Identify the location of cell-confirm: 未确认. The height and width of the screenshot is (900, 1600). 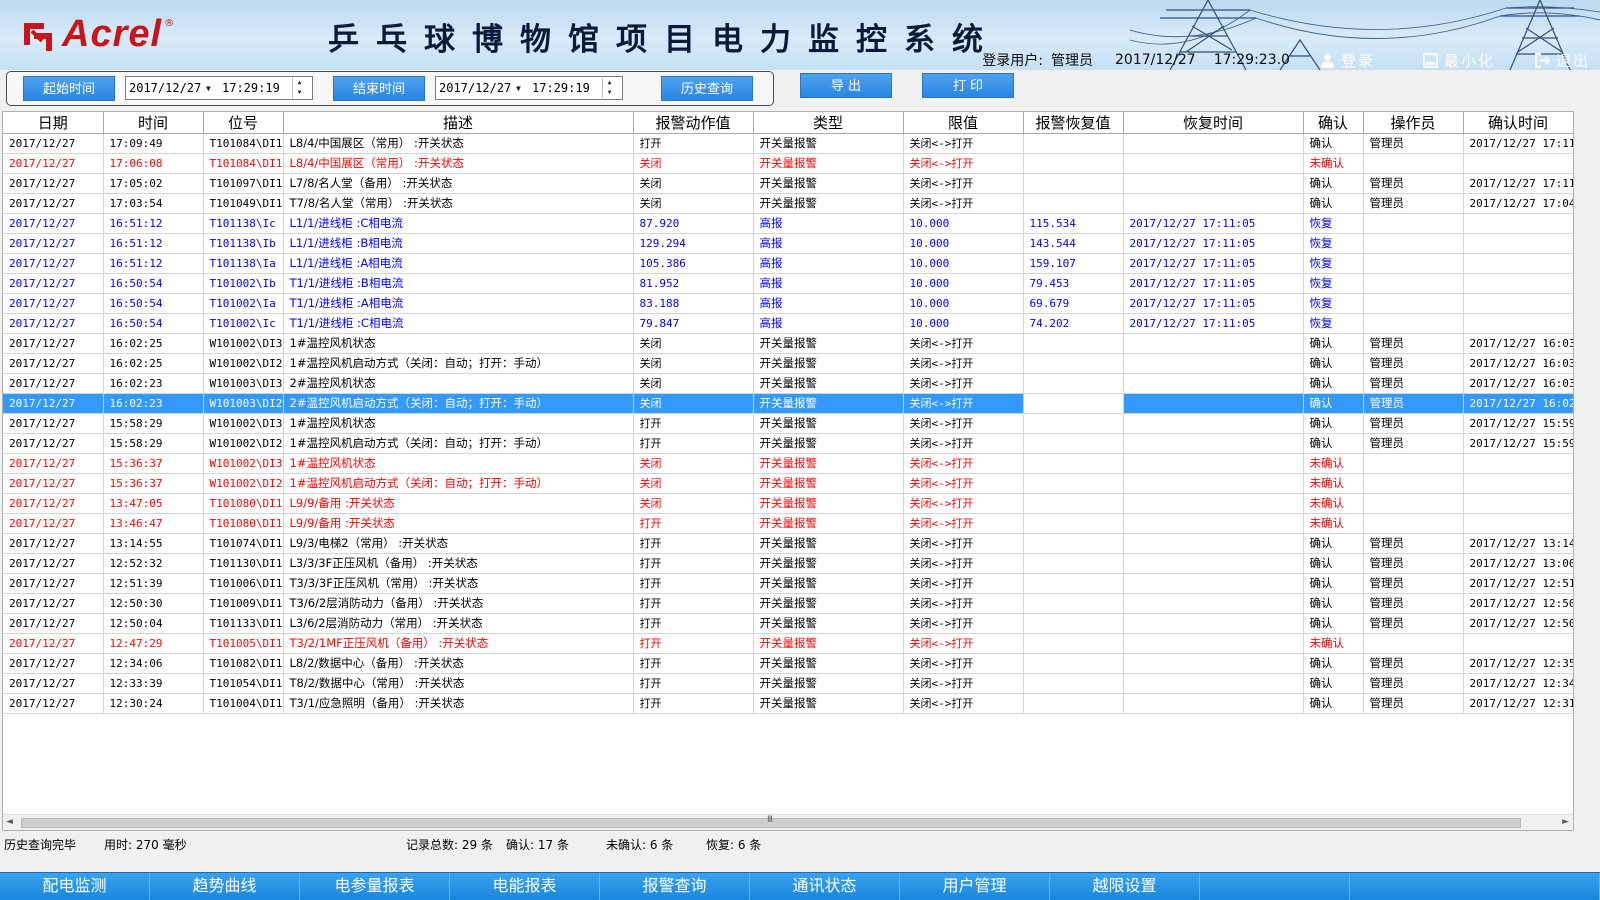
(1333, 523).